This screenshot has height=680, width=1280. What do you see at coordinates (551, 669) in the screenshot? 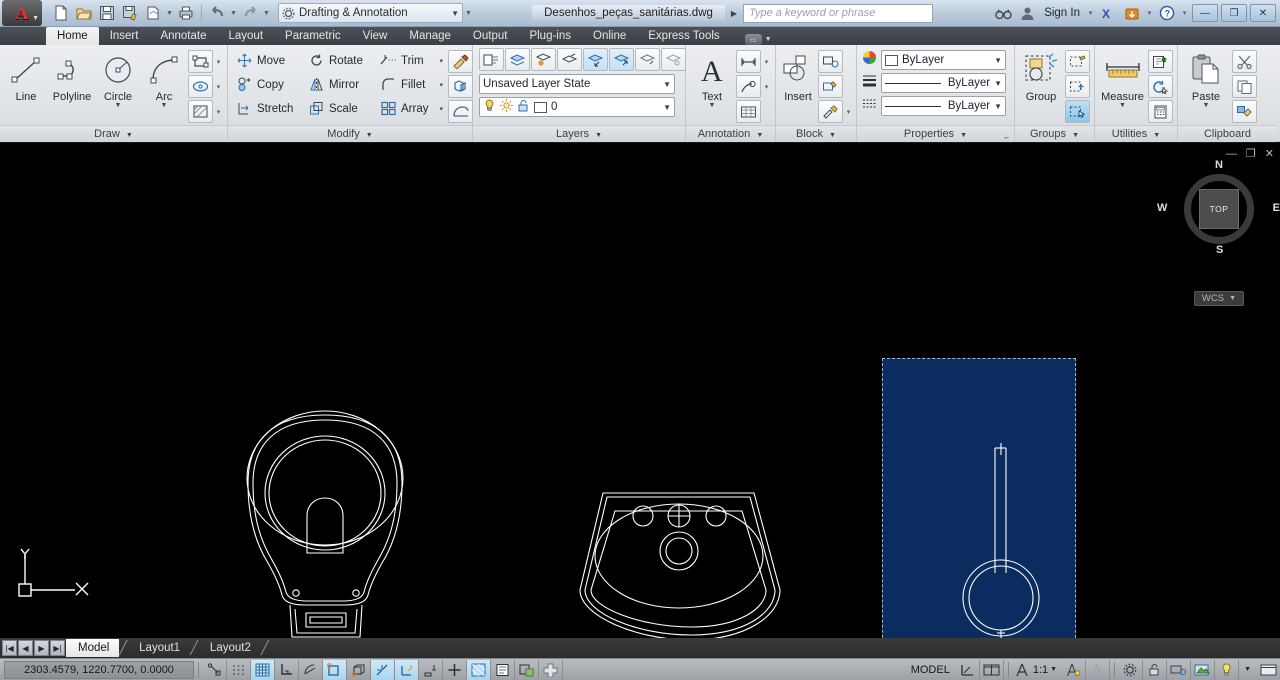
I see `selection-cycling-icon` at bounding box center [551, 669].